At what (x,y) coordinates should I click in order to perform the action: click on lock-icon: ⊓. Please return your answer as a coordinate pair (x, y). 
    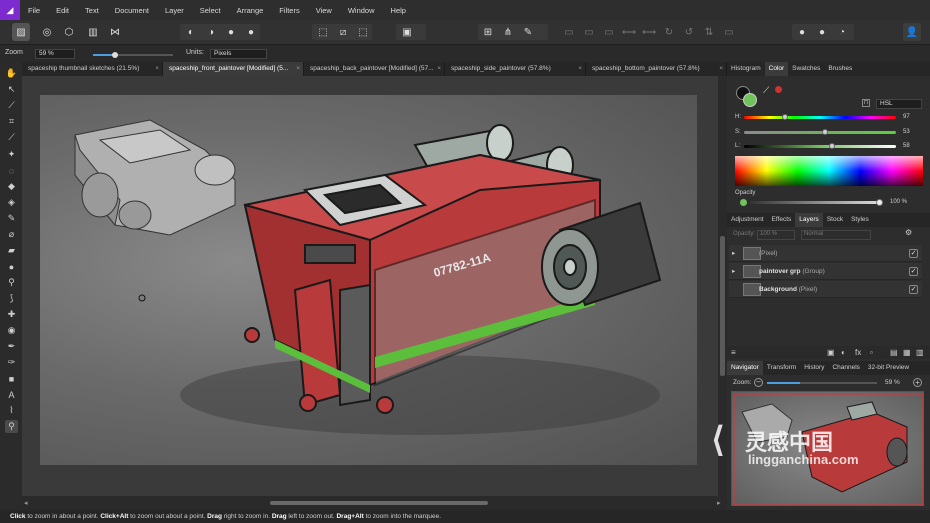
    Looking at the image, I should click on (866, 103).